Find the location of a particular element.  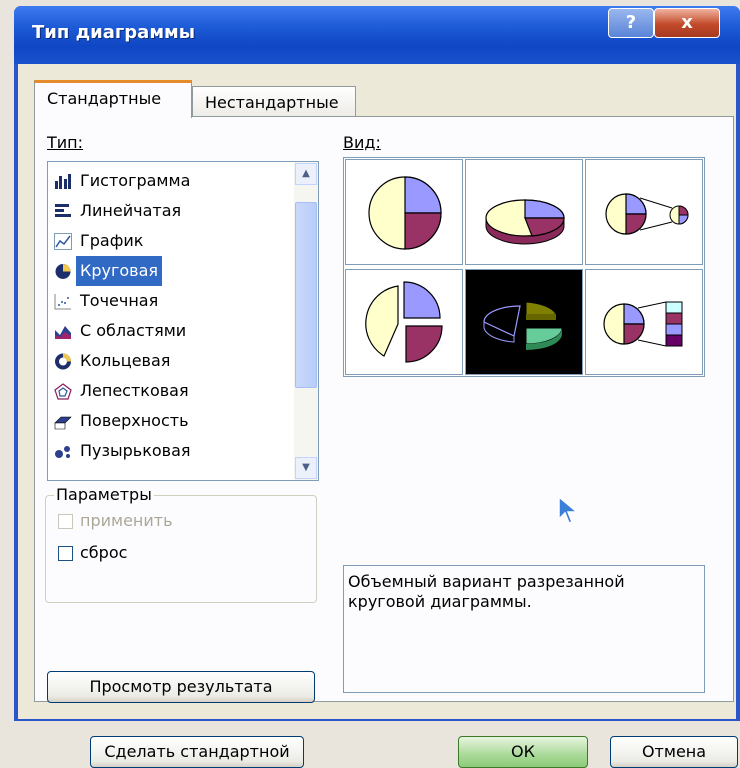

scroll-down-button: ▼ is located at coordinates (306, 468).